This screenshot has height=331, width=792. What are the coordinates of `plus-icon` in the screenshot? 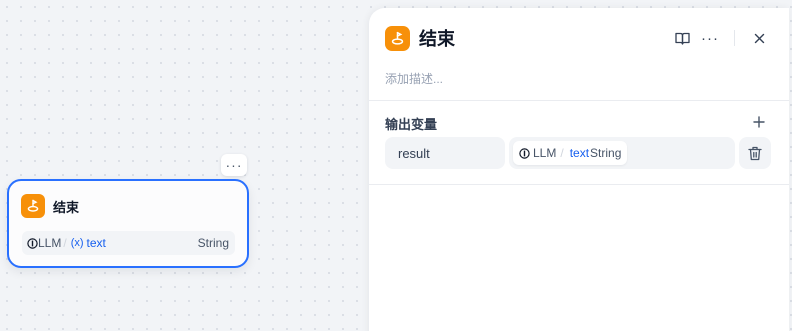 It's located at (759, 122).